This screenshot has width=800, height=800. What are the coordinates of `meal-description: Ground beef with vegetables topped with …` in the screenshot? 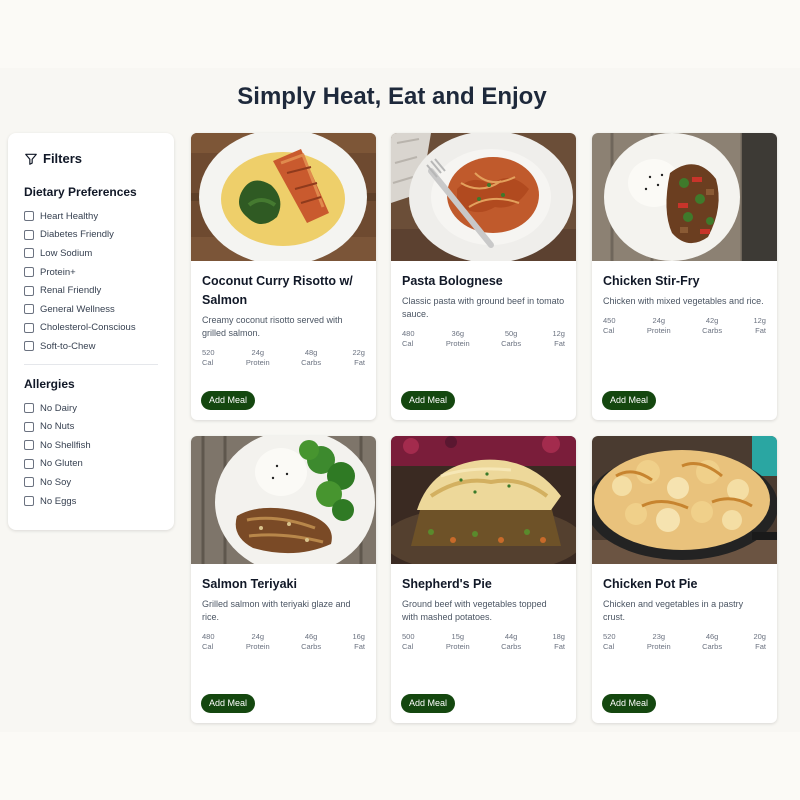 It's located at (474, 610).